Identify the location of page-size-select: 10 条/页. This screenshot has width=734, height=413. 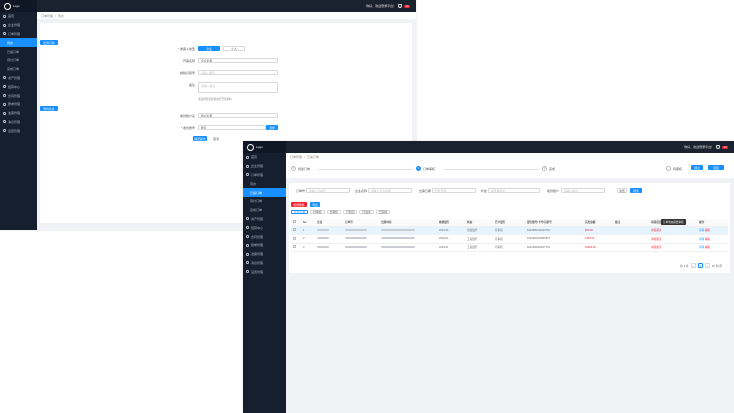
(717, 266).